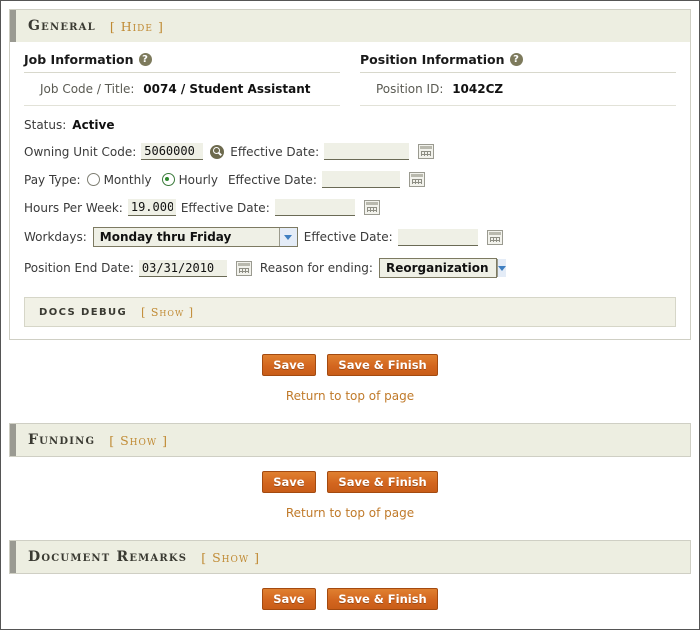 The width and height of the screenshot is (700, 630). What do you see at coordinates (217, 151) in the screenshot?
I see `magnifier-icon` at bounding box center [217, 151].